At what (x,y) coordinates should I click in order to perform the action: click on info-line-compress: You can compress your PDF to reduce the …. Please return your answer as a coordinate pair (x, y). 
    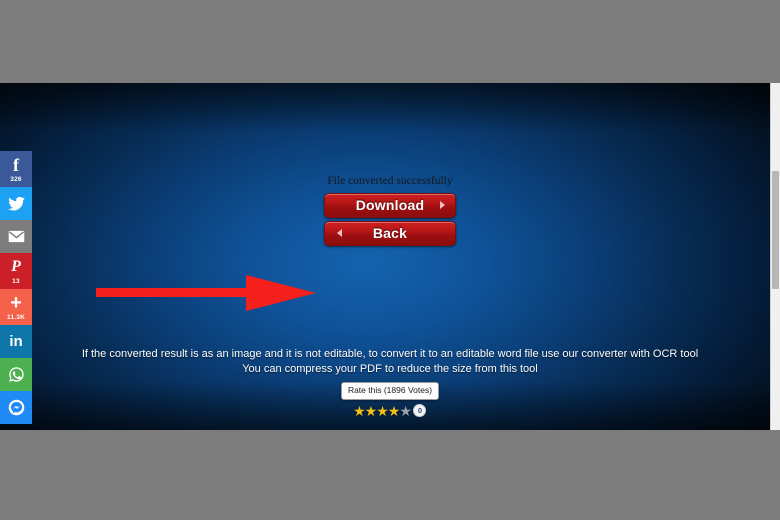
    Looking at the image, I should click on (390, 369).